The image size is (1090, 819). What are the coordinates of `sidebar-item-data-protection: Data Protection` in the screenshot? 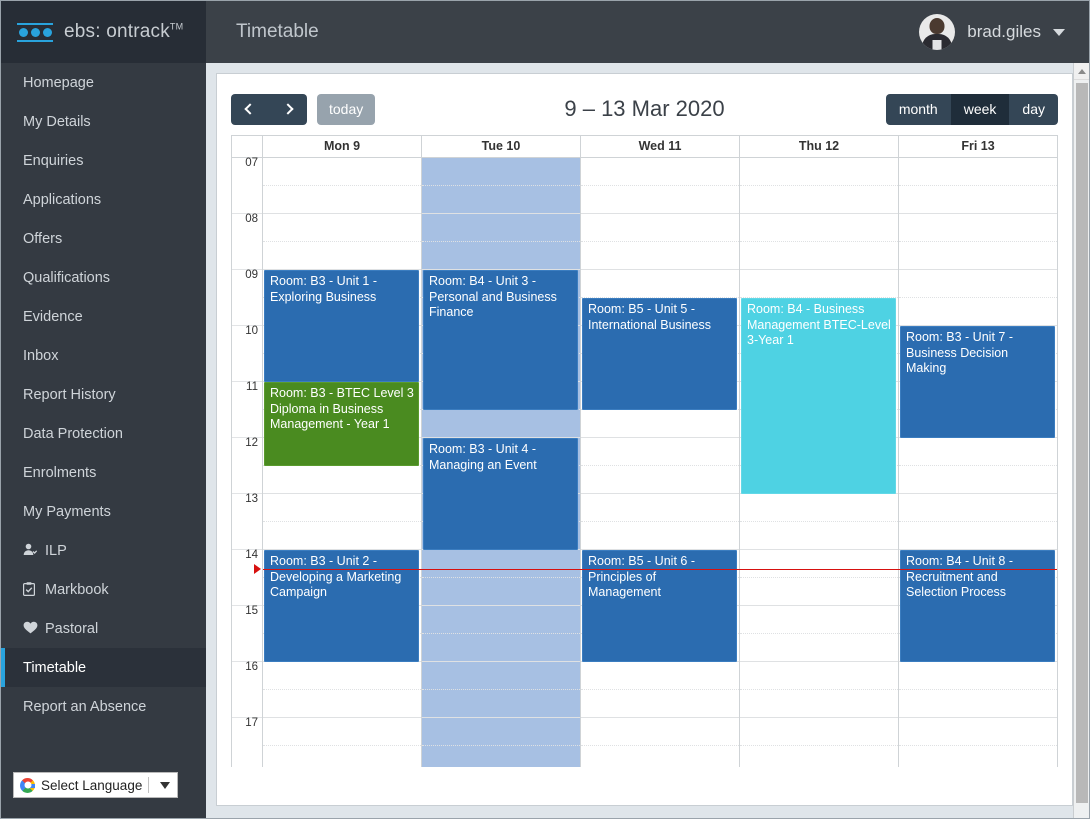 It's located at (103, 433).